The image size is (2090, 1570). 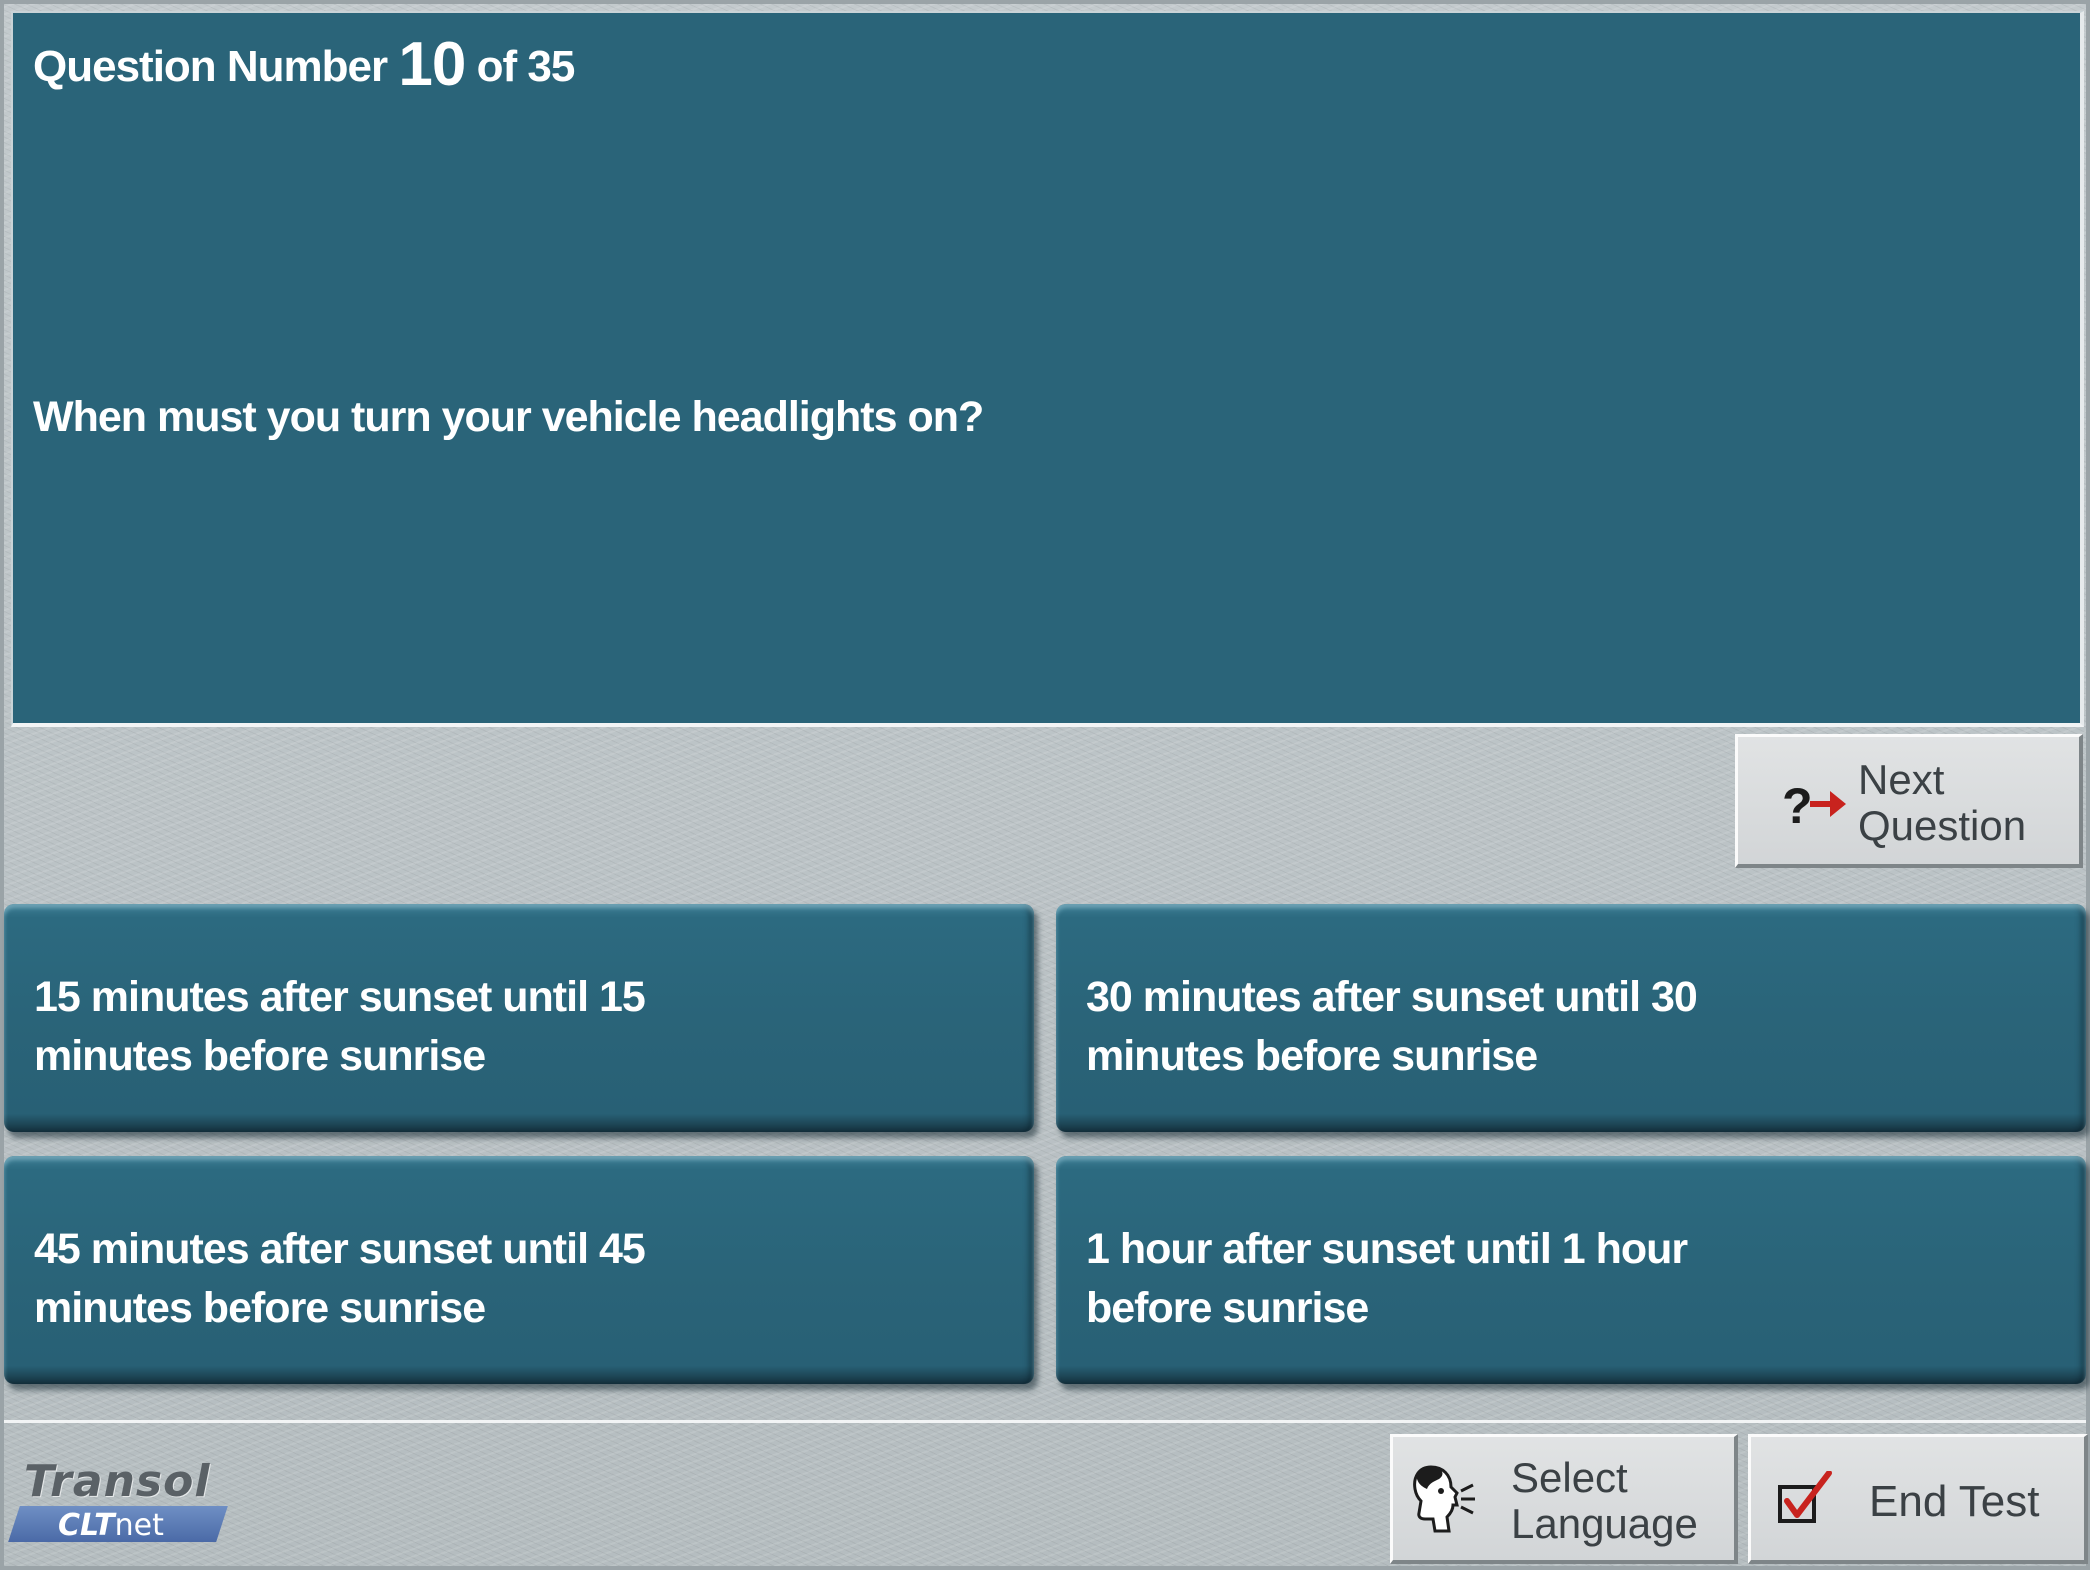 I want to click on question-number-value: 10, so click(x=432, y=64).